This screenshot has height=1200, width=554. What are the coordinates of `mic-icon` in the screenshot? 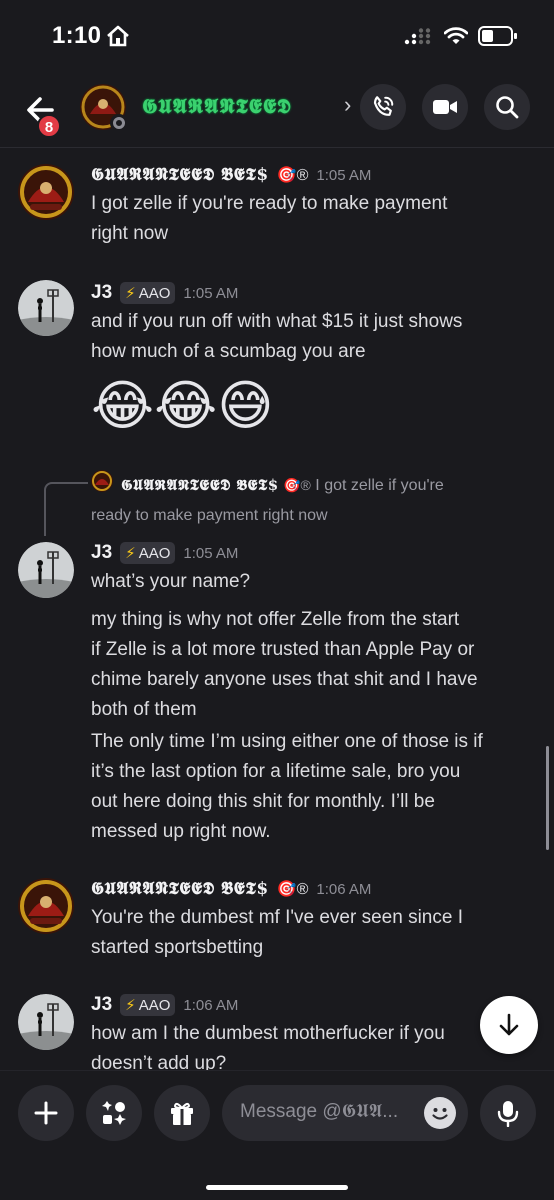 It's located at (508, 1114).